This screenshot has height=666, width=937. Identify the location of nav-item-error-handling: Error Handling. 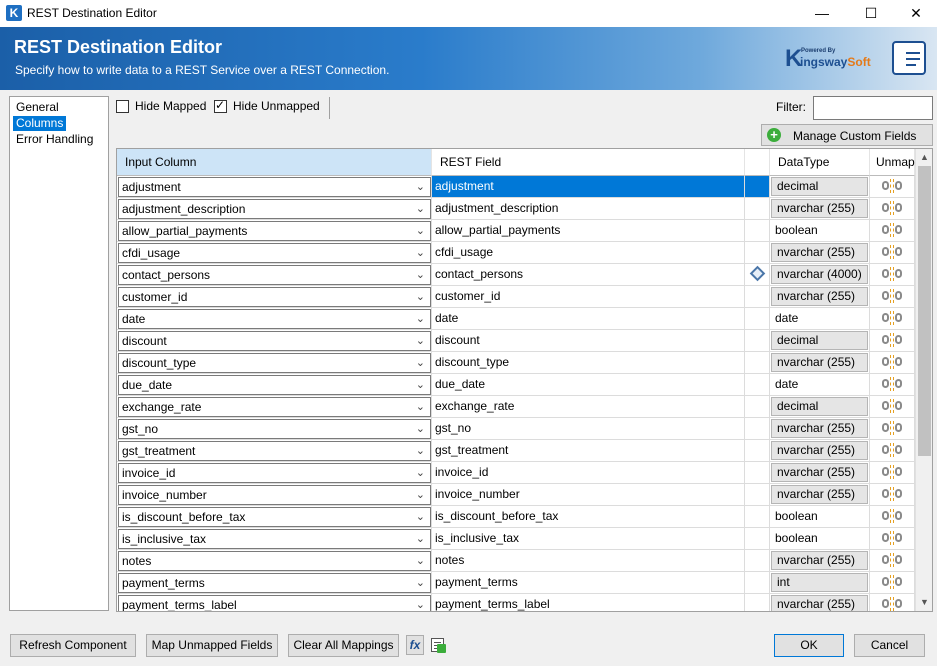
(54, 139).